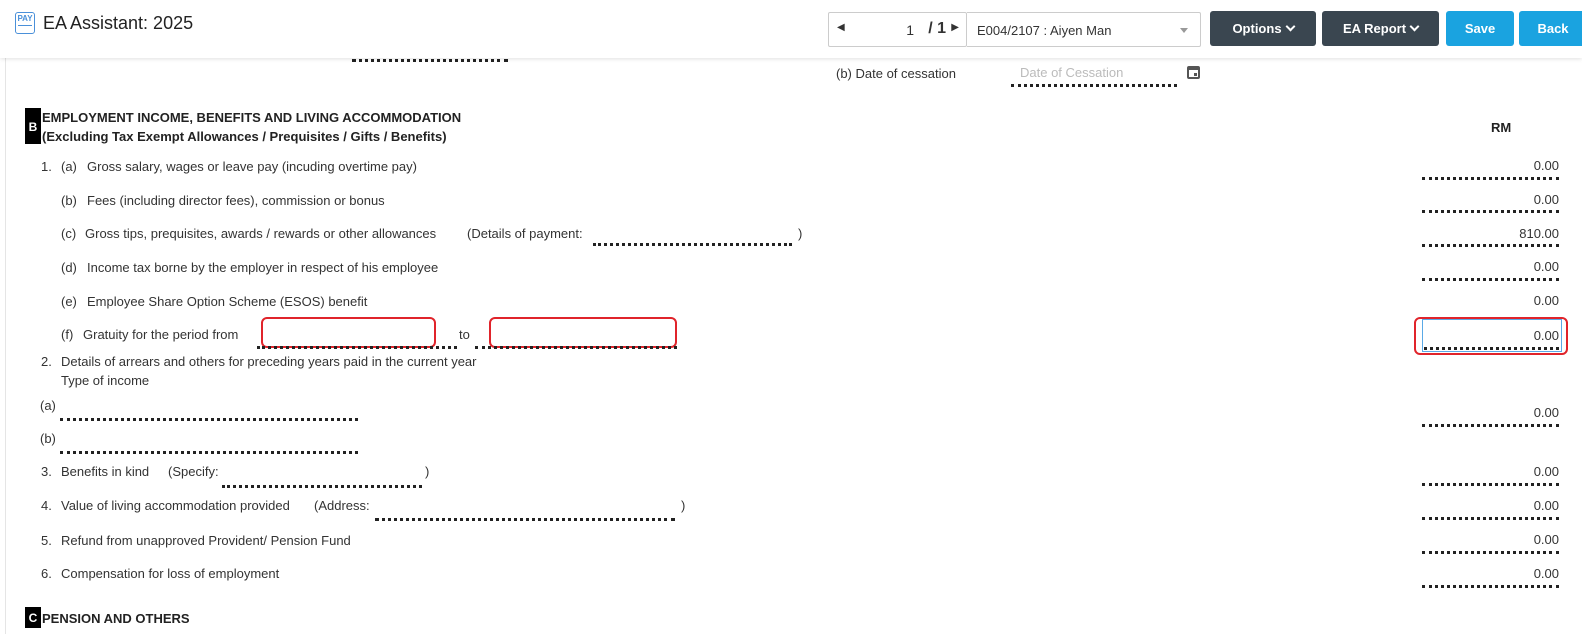 The image size is (1582, 634). Describe the element at coordinates (46, 361) in the screenshot. I see `item-2-number: 2.` at that location.